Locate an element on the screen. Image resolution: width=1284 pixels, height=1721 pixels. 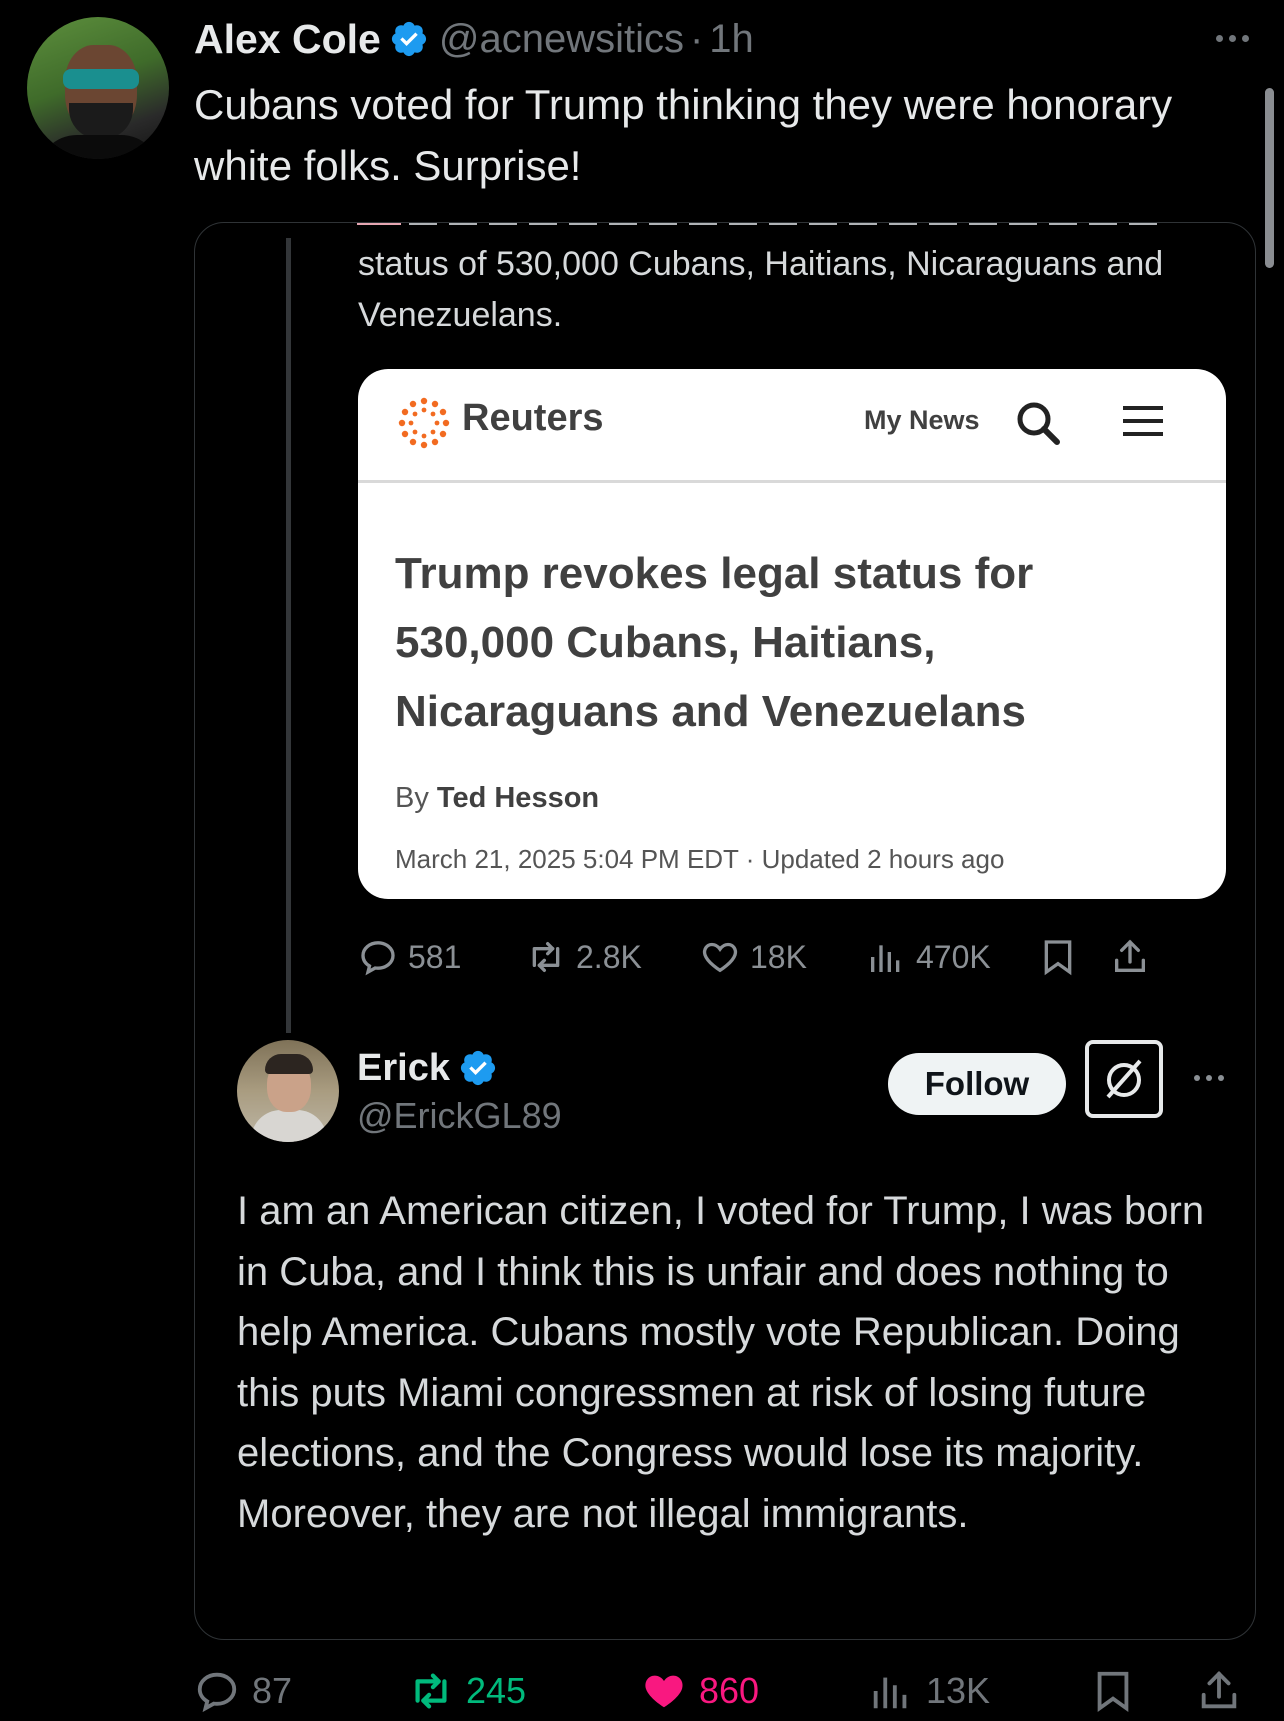
repost-button: 245 is located at coordinates (467, 1691).